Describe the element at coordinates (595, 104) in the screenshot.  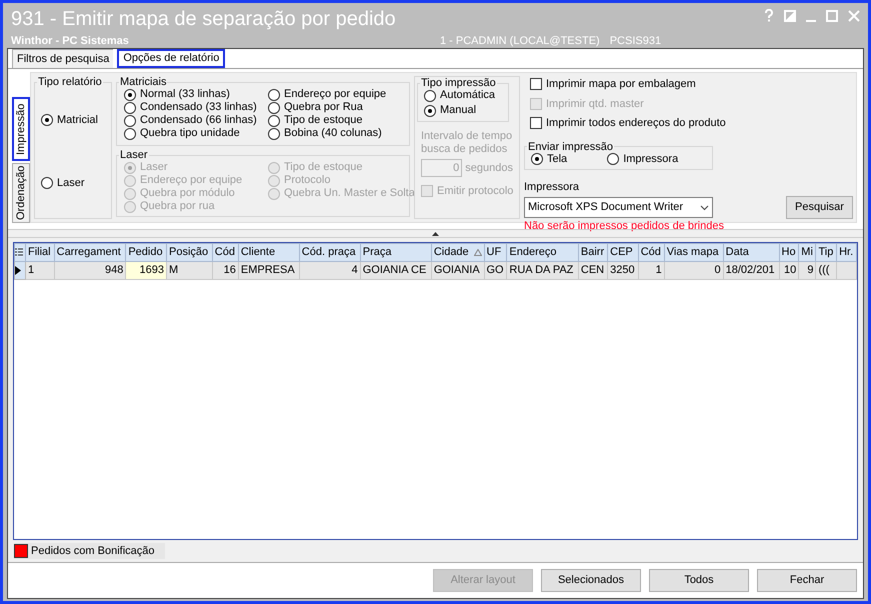
I see `checkbox-label: Imprimir qtd. master` at that location.